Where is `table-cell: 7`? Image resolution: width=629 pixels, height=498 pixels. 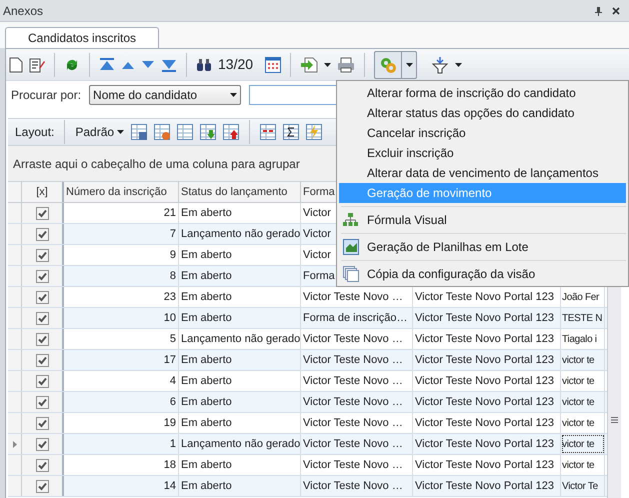
table-cell: 7 is located at coordinates (121, 234).